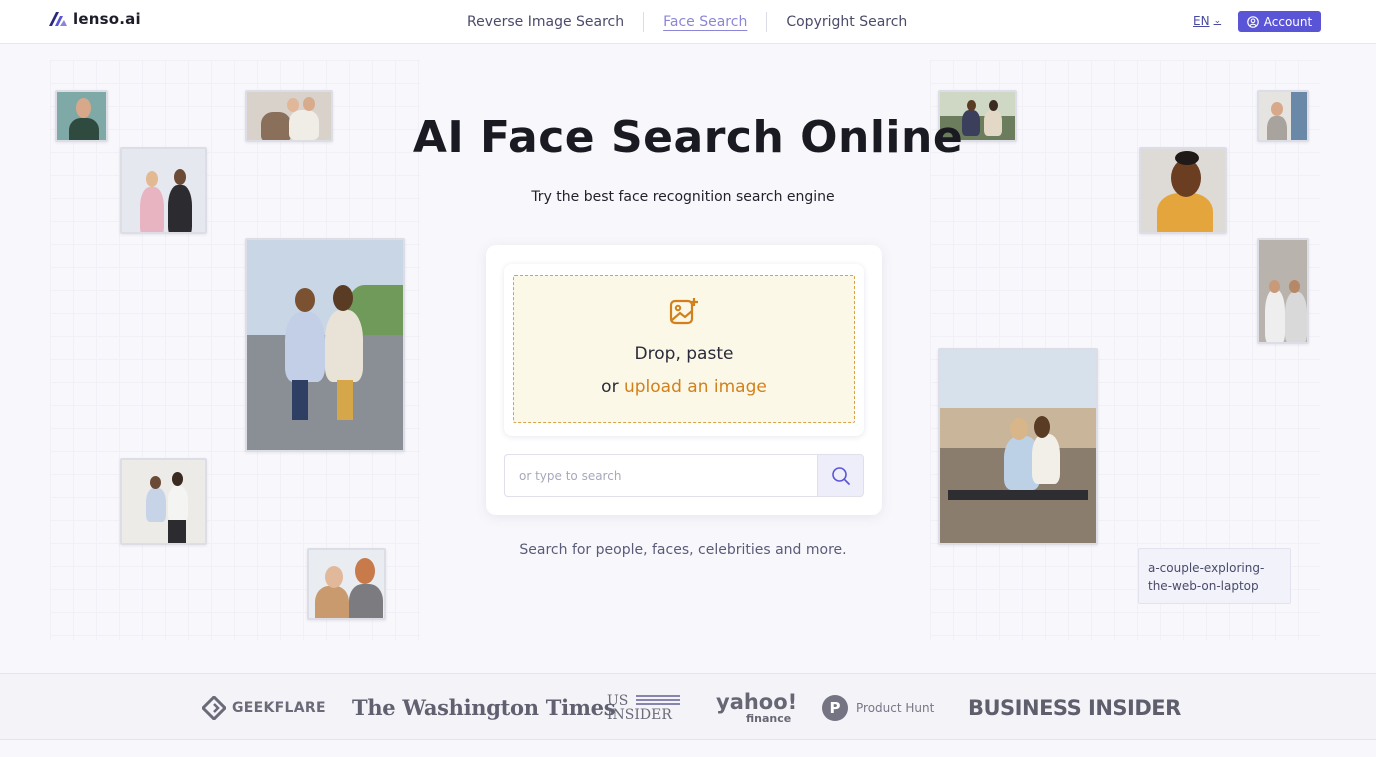  I want to click on upload-instruction: or upload an image, so click(684, 387).